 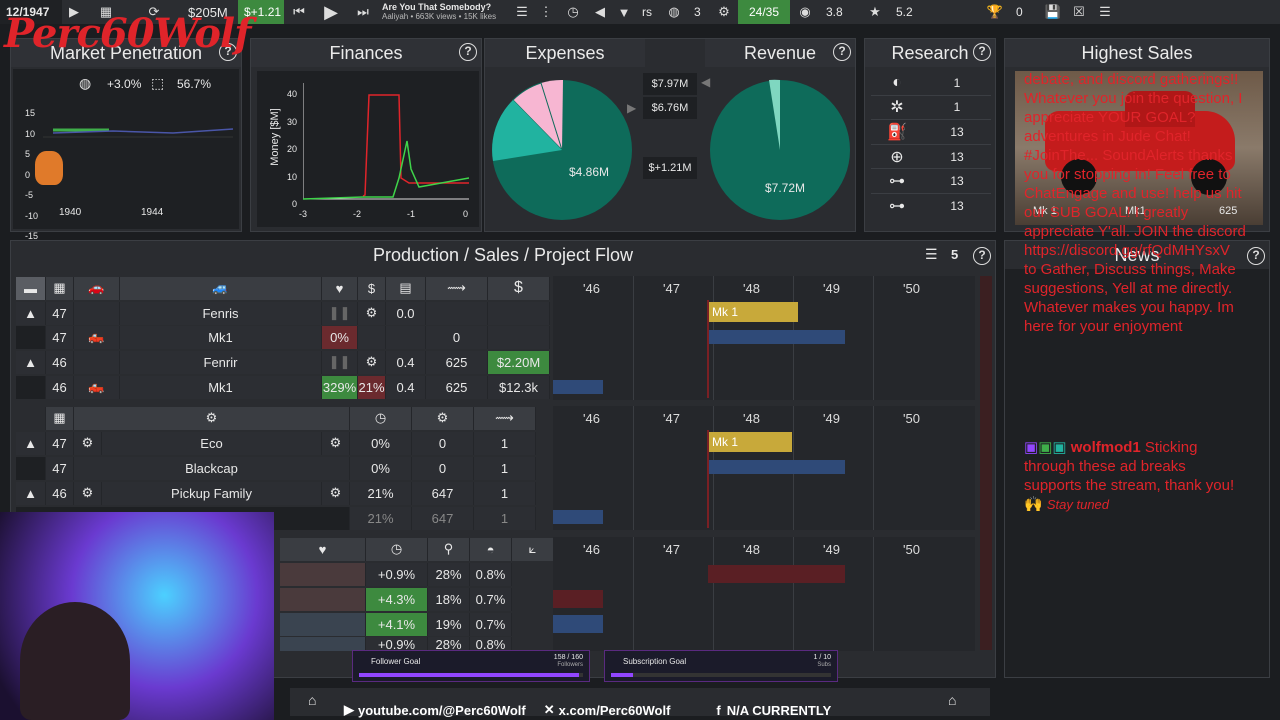 I want to click on menu-icon: ☰, so click(x=1105, y=12).